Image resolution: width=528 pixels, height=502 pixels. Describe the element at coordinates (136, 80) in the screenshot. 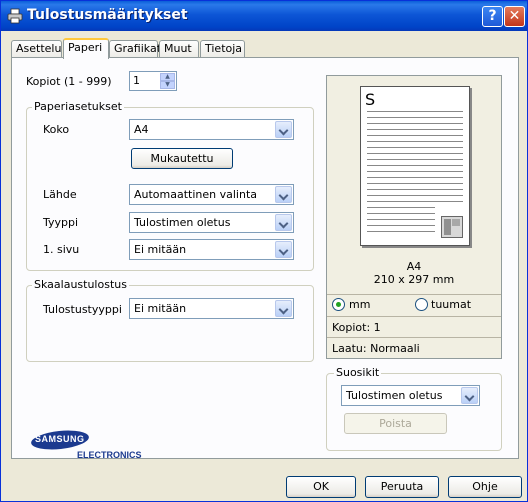

I see `copies-value: 1` at that location.